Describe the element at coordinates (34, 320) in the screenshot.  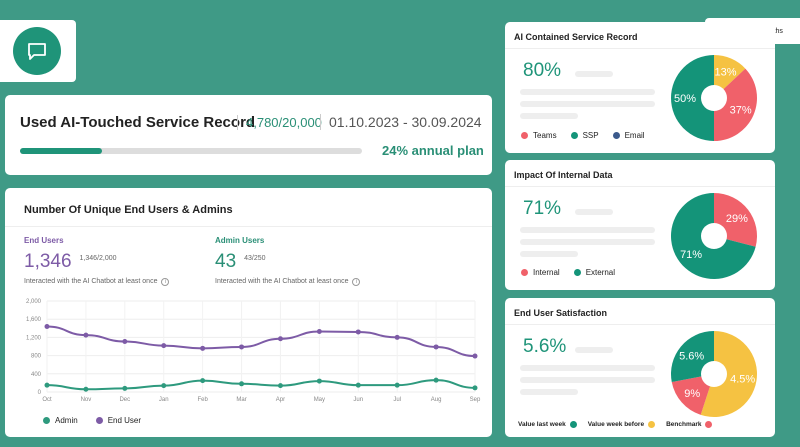
I see `y-tick-label: 1,600` at that location.